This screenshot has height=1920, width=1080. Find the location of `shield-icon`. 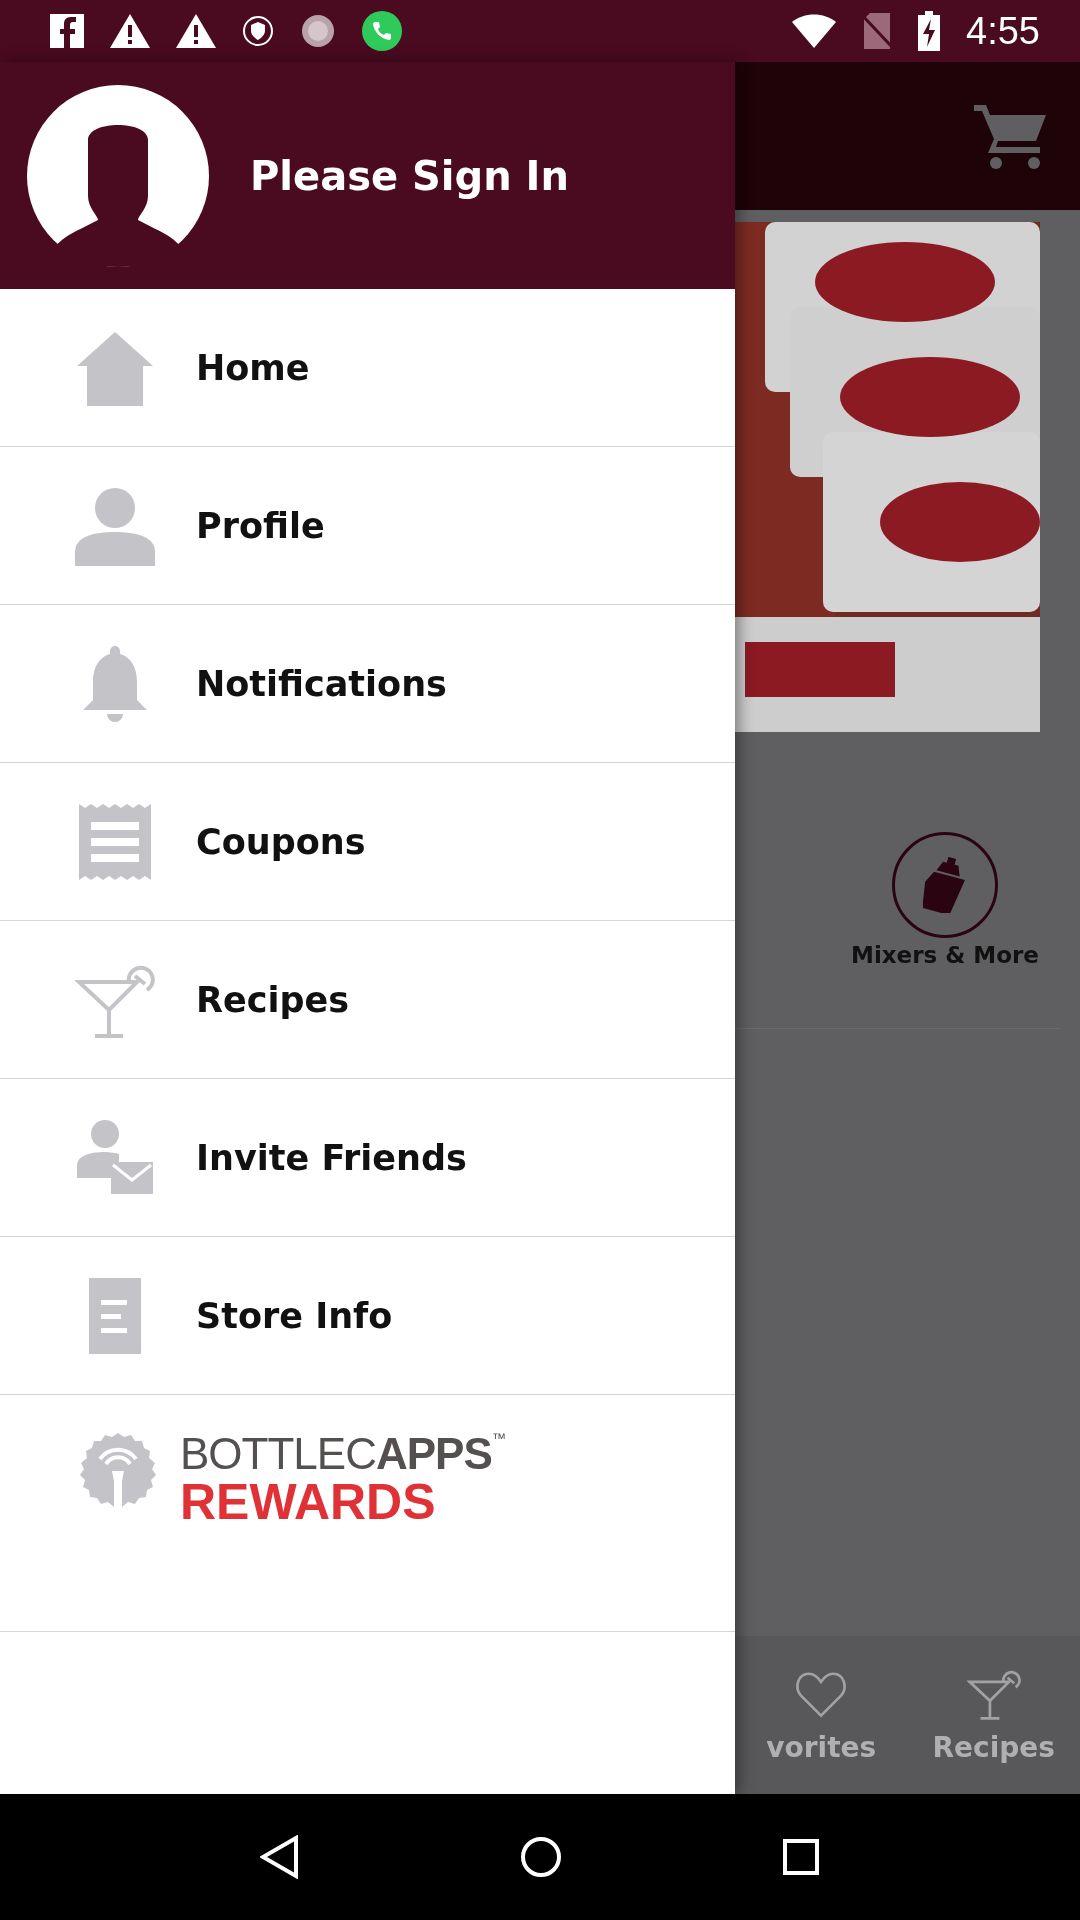

shield-icon is located at coordinates (258, 31).